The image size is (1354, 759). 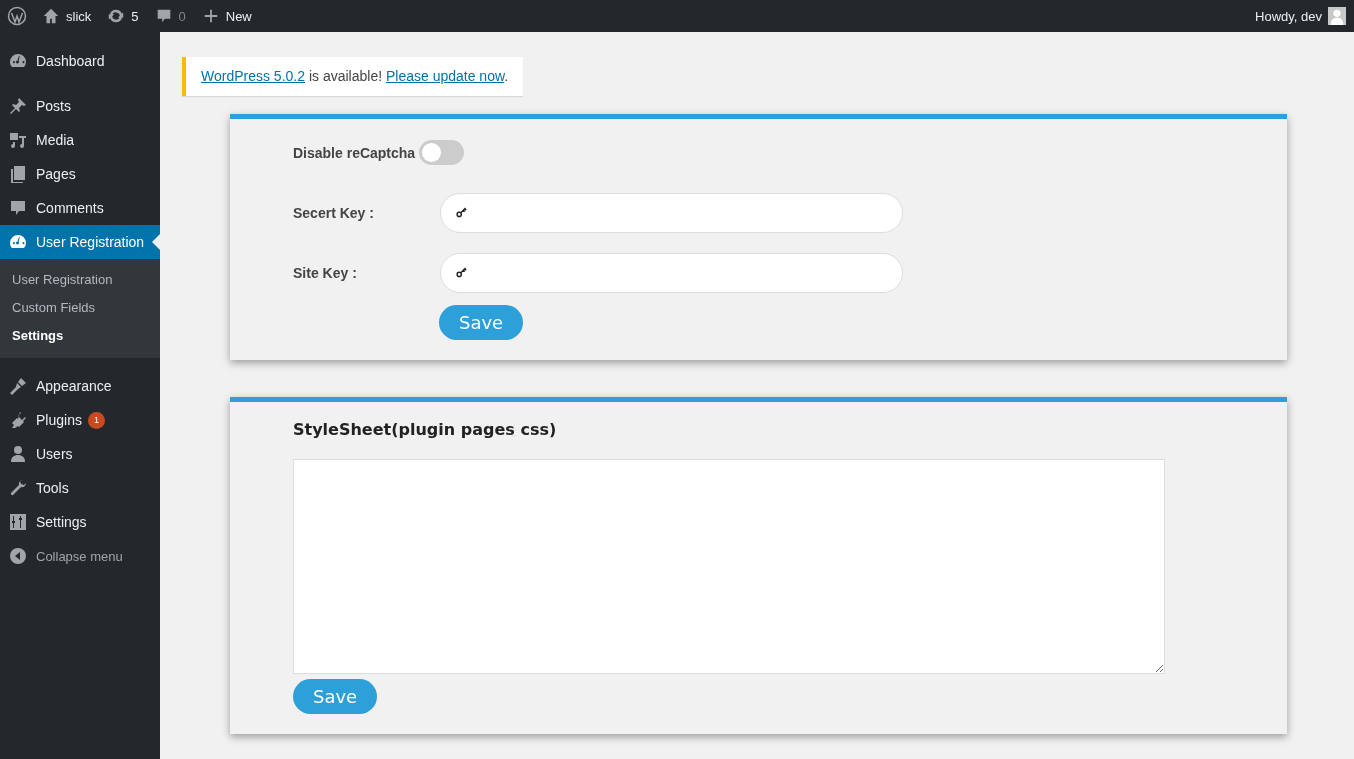 What do you see at coordinates (80, 454) in the screenshot?
I see `menu-item: Users` at bounding box center [80, 454].